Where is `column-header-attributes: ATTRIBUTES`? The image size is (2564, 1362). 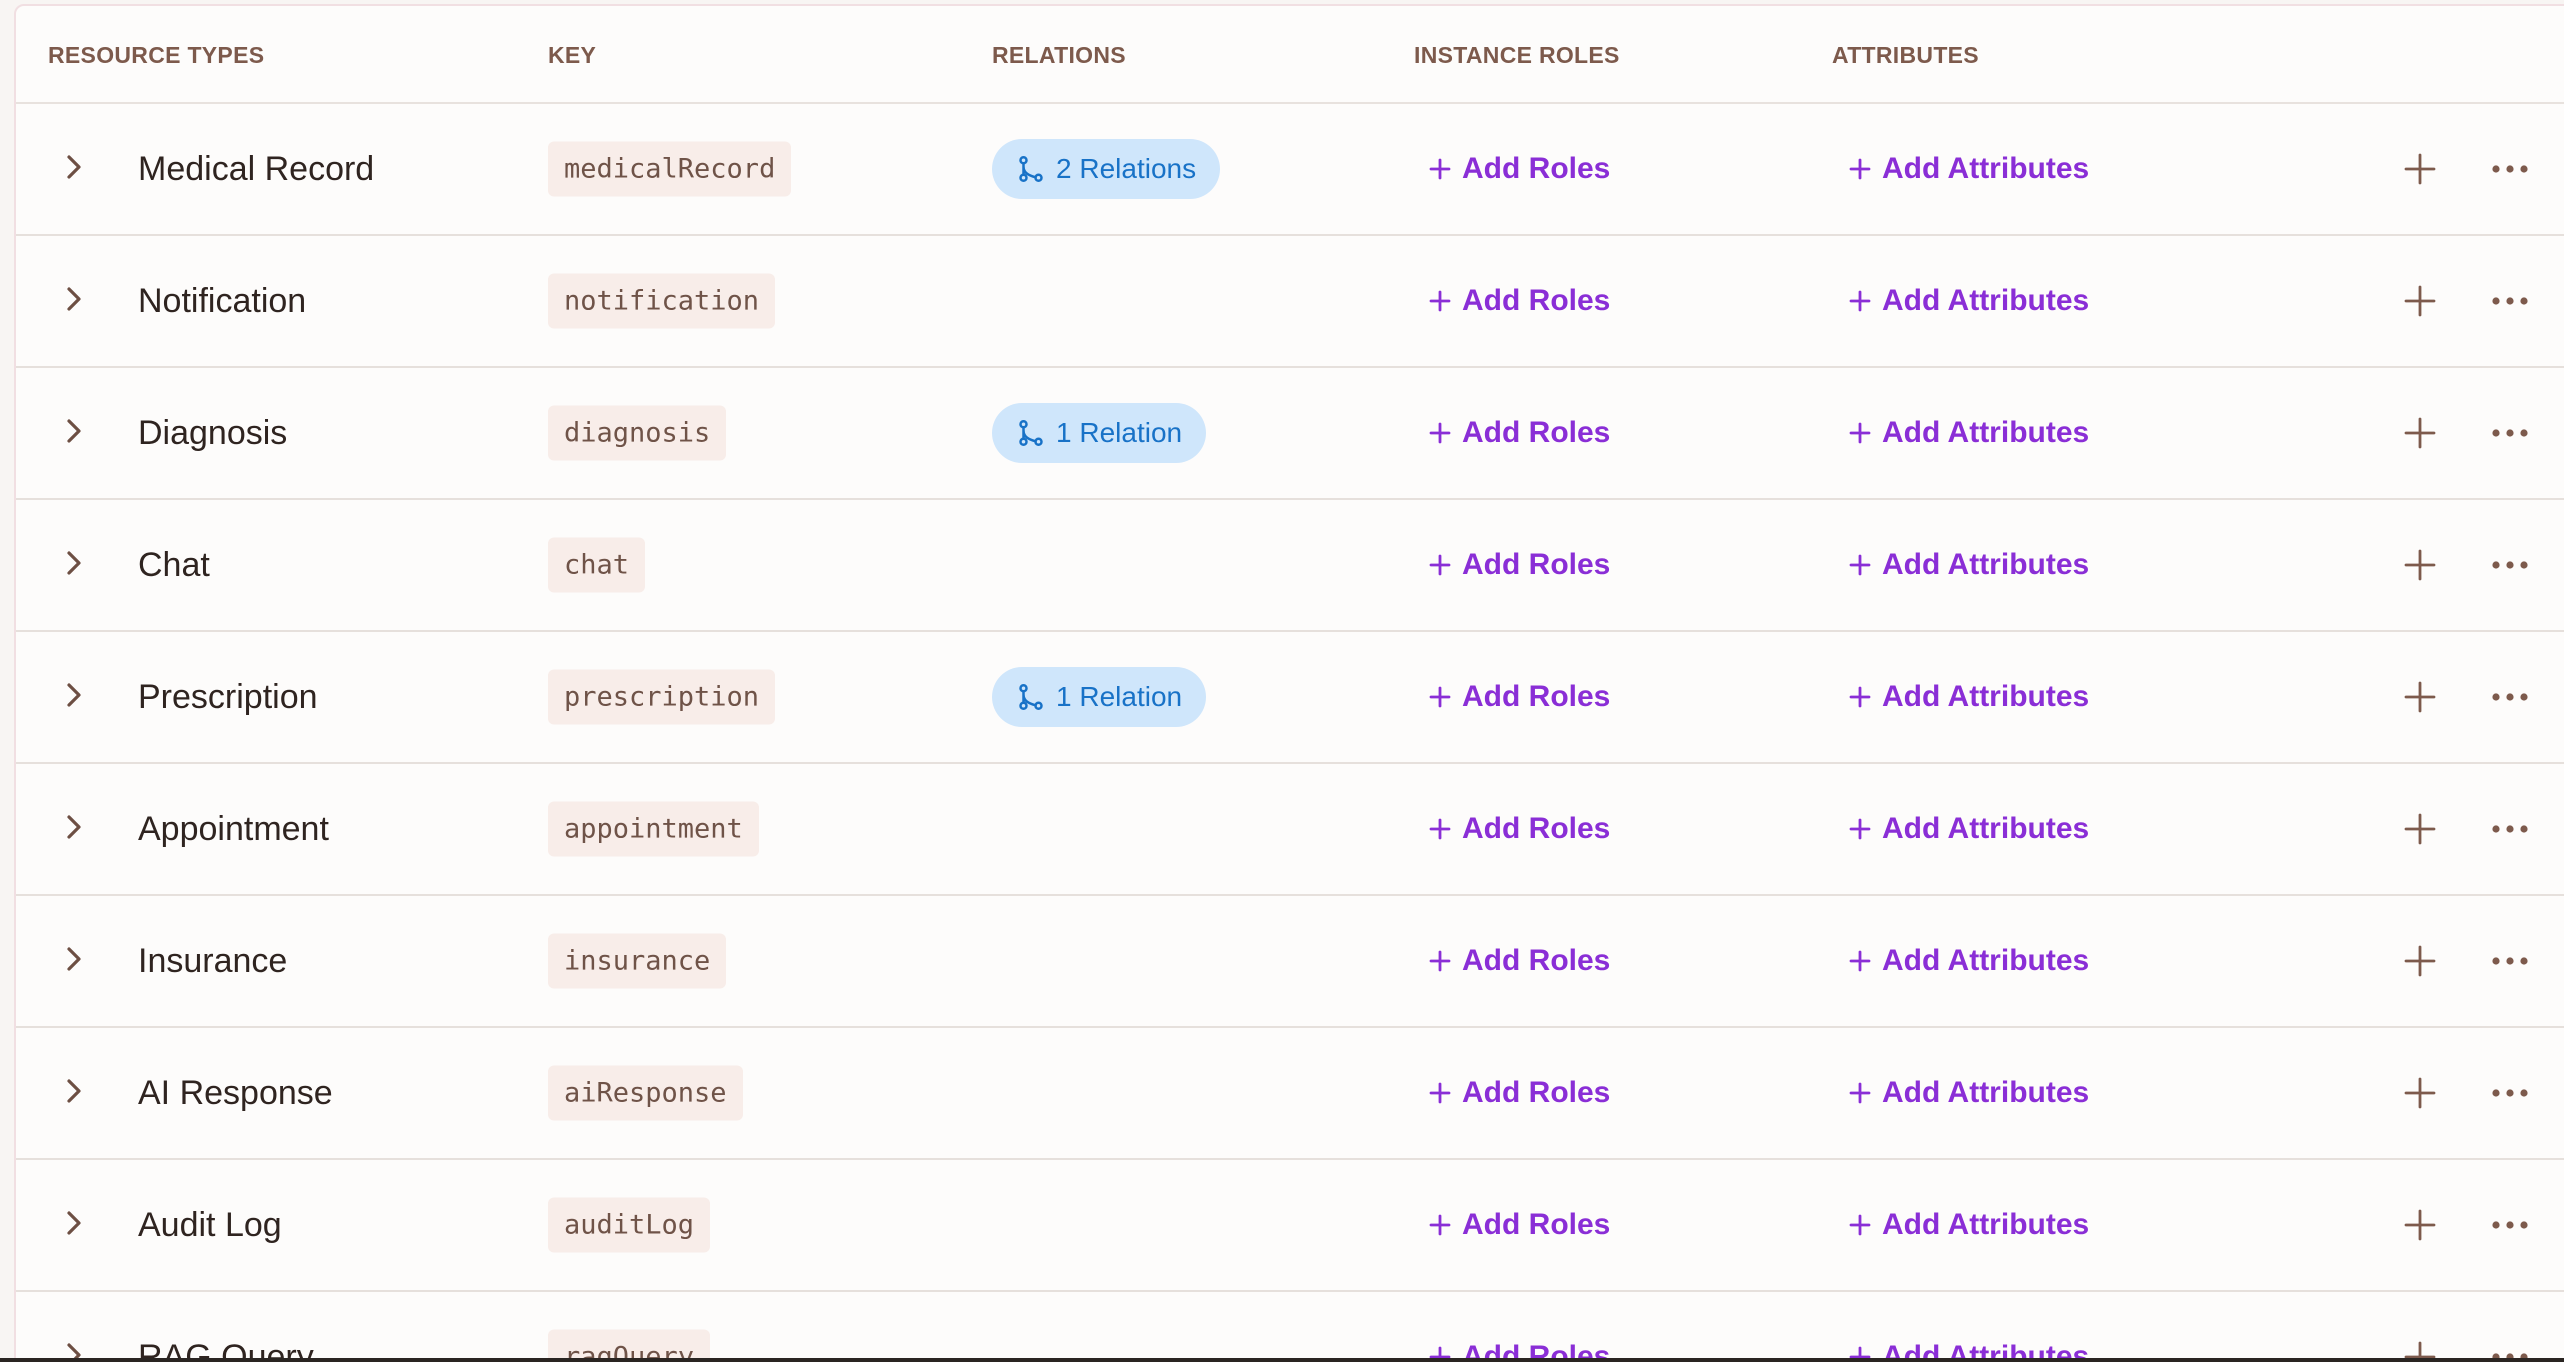
column-header-attributes: ATTRIBUTES is located at coordinates (1905, 55).